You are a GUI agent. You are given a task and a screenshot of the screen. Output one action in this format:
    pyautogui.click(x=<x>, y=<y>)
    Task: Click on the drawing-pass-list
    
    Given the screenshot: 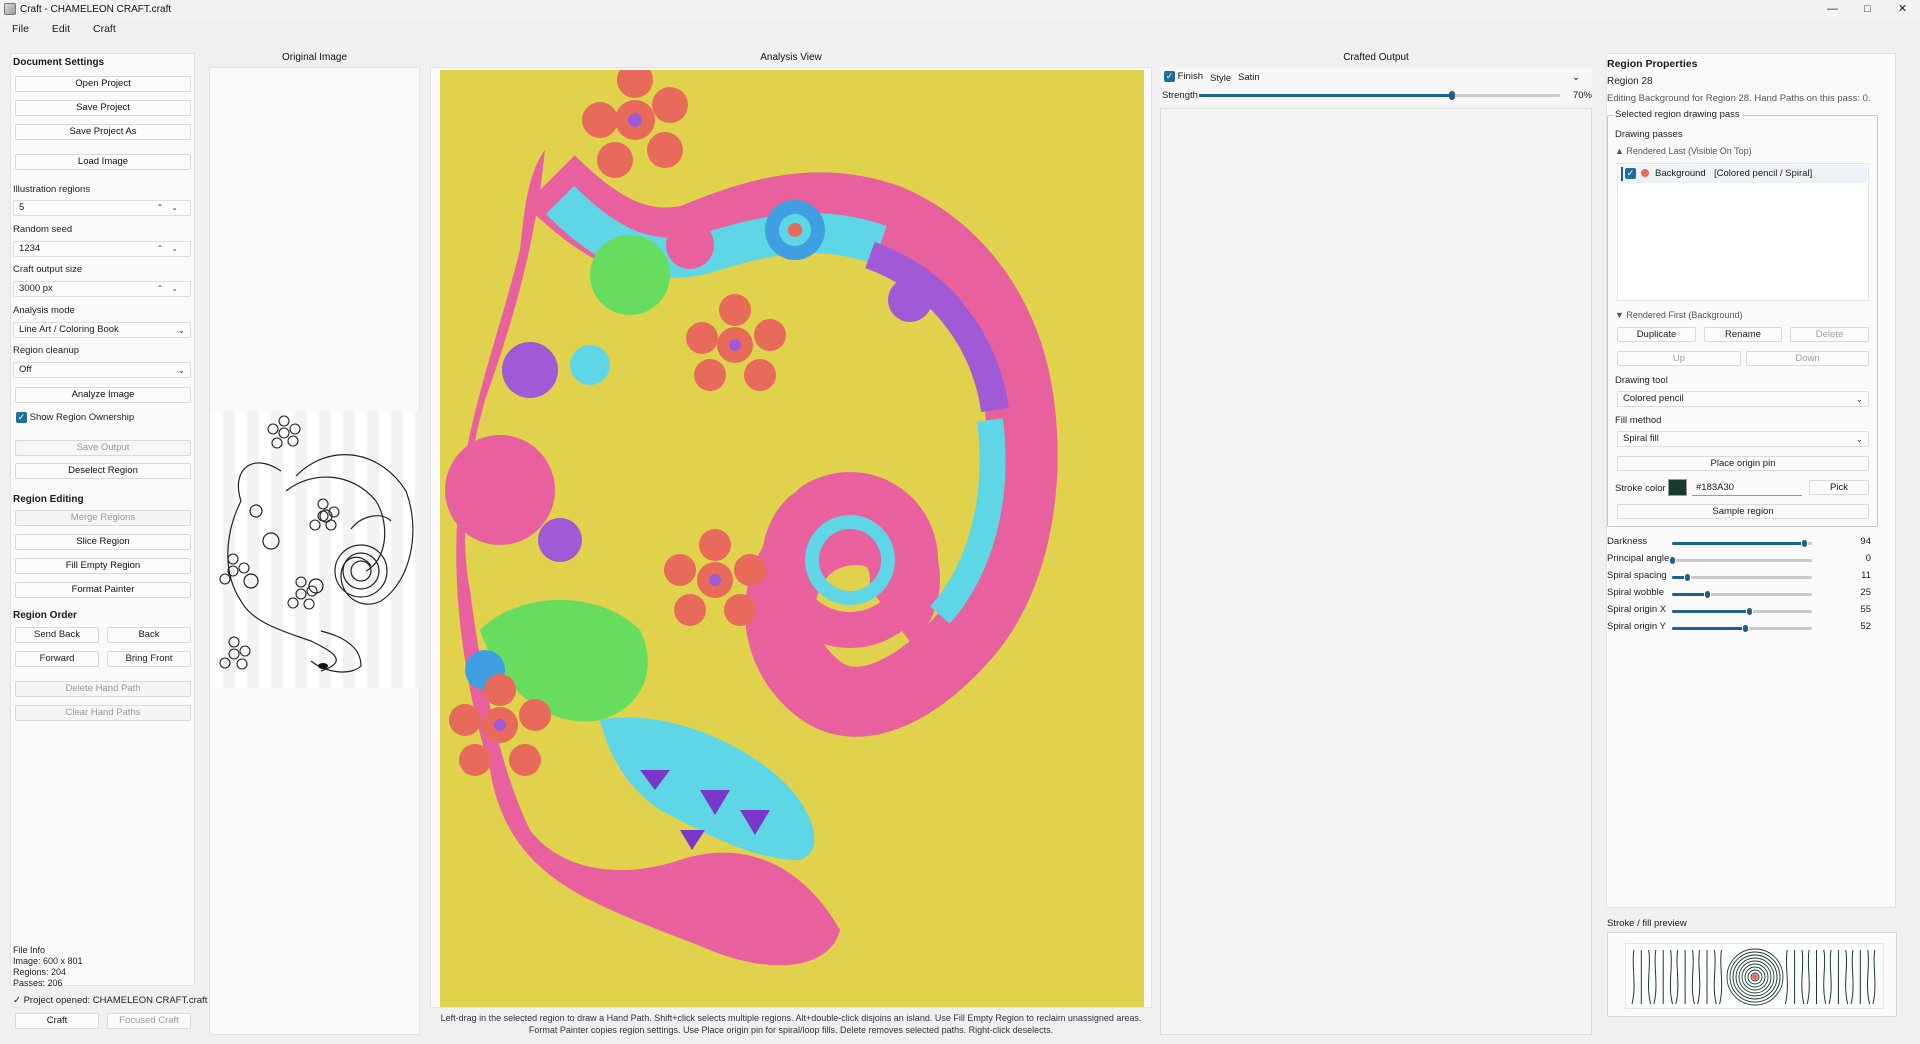 What is the action you would take?
    pyautogui.click(x=1743, y=232)
    